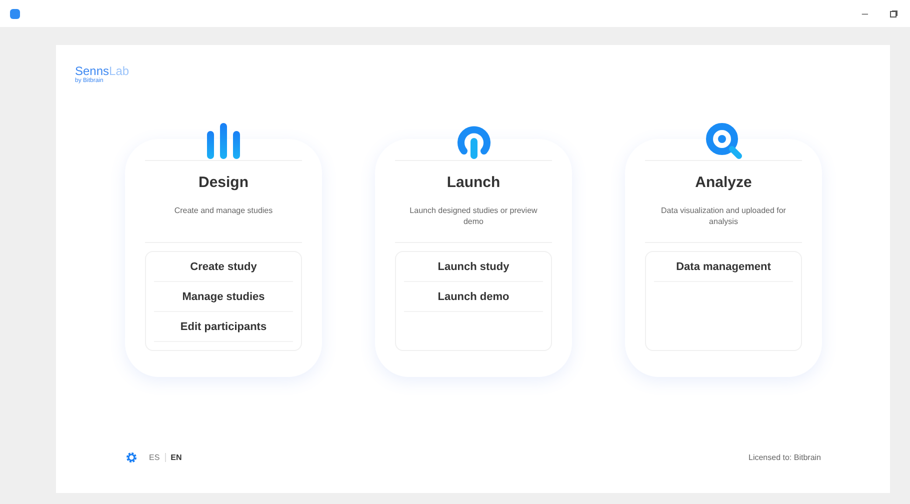  Describe the element at coordinates (473, 224) in the screenshot. I see `card-description: Launch designed studies or preview demo` at that location.